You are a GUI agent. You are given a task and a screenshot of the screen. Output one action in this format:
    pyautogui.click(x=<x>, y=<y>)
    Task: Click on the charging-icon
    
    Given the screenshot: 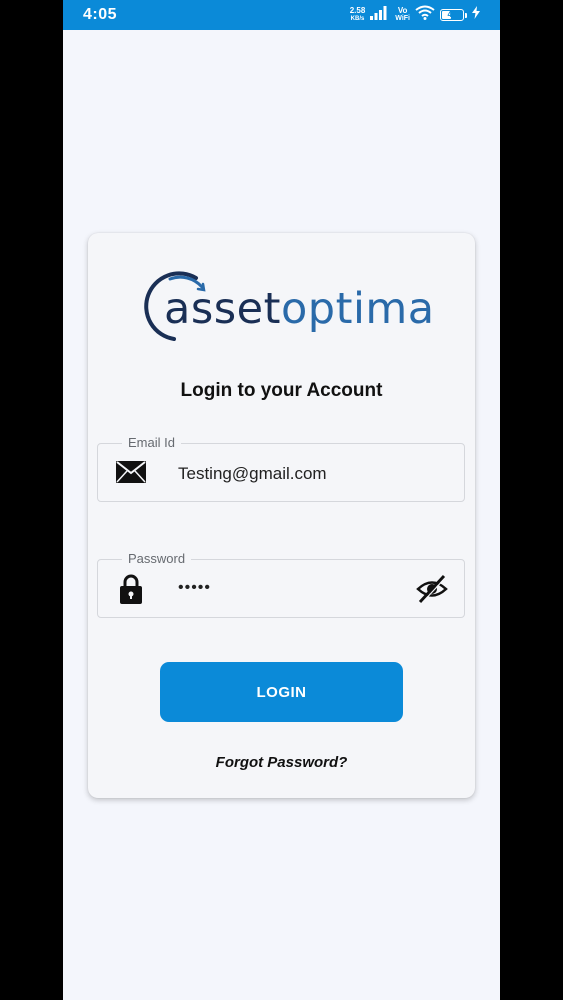 What is the action you would take?
    pyautogui.click(x=476, y=15)
    